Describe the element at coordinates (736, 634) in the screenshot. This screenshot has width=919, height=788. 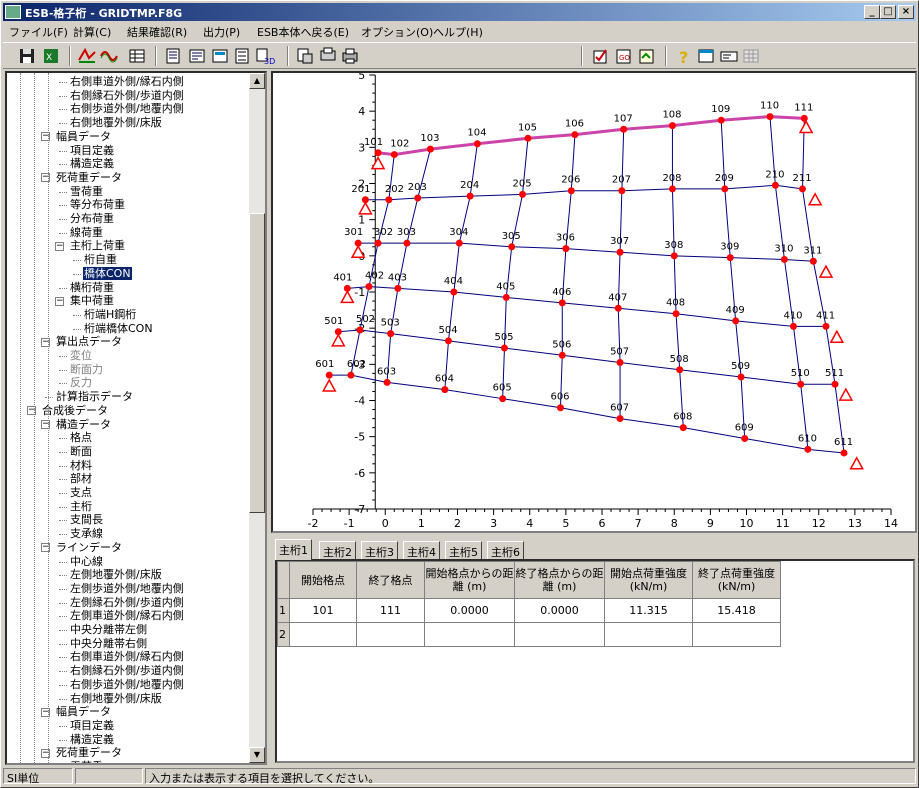
I see `cell-end-intensity` at that location.